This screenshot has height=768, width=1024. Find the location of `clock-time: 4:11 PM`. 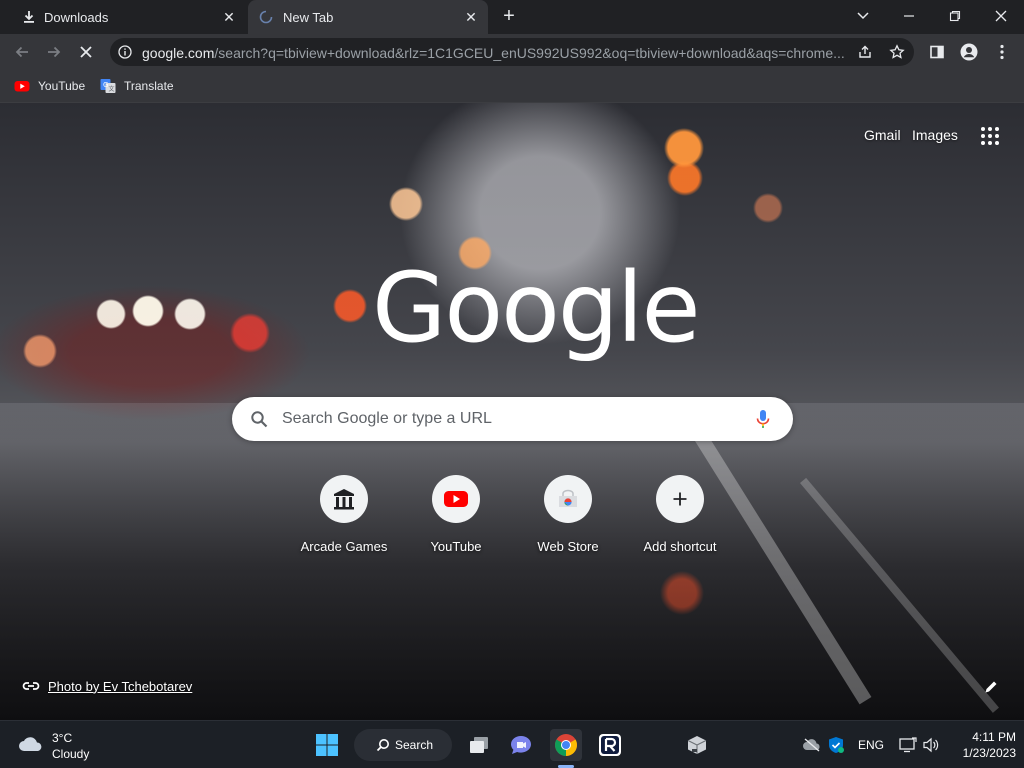

clock-time: 4:11 PM is located at coordinates (994, 737).